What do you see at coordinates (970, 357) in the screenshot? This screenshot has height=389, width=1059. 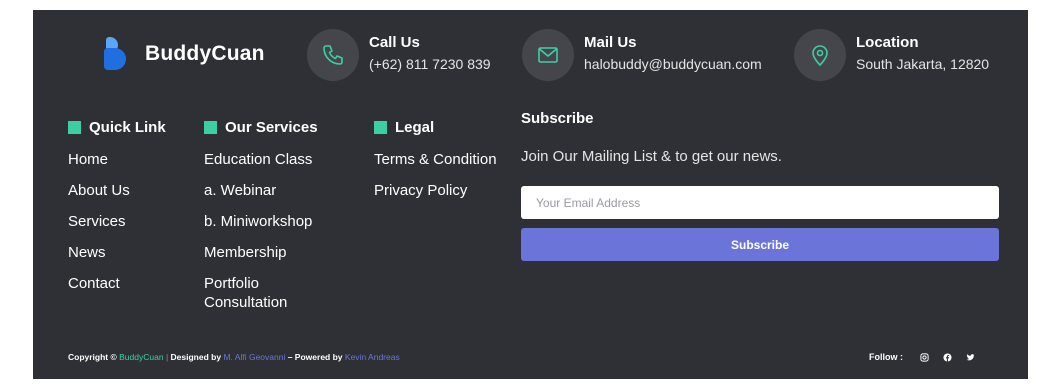 I see `twitter-icon` at bounding box center [970, 357].